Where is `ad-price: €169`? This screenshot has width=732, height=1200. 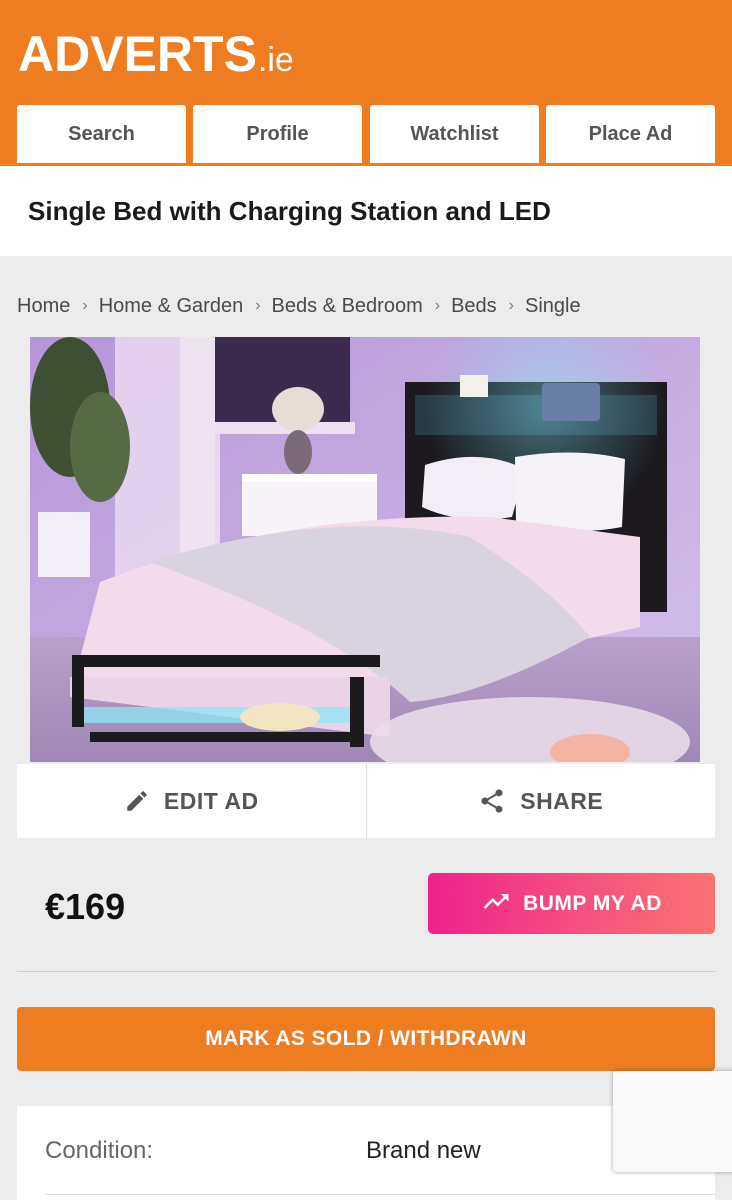
ad-price: €169 is located at coordinates (85, 906).